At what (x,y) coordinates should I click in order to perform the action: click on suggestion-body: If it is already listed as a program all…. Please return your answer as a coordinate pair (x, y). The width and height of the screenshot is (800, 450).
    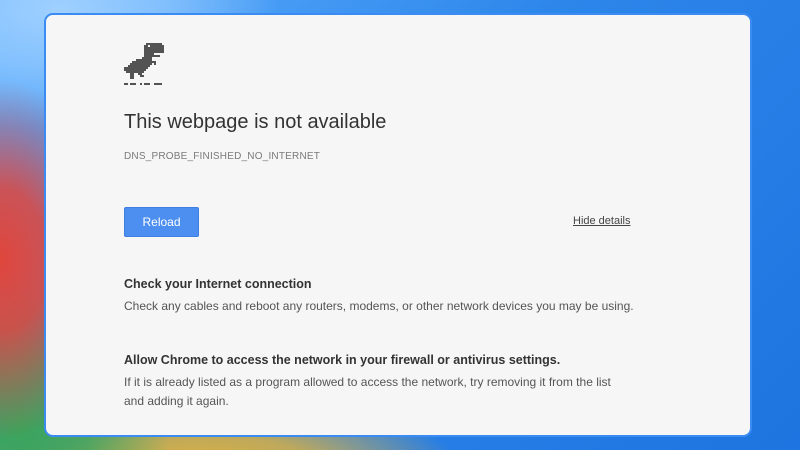
    Looking at the image, I should click on (367, 391).